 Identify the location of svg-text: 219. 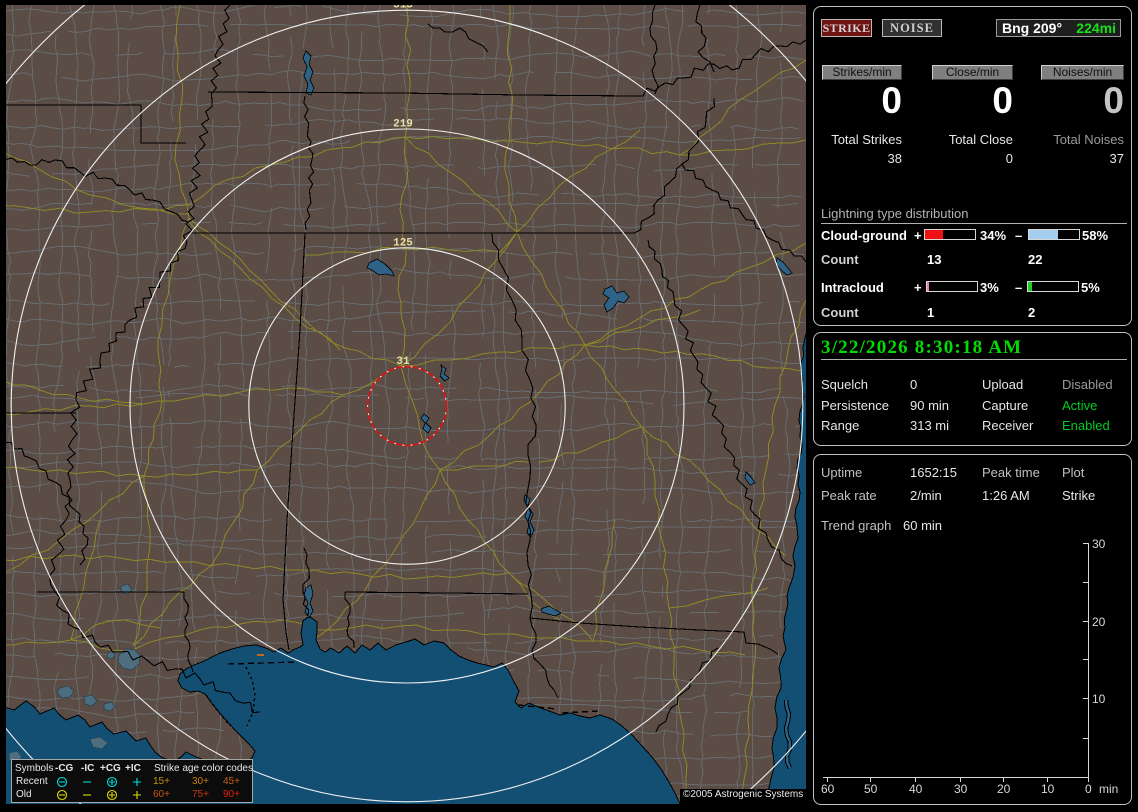
(403, 125).